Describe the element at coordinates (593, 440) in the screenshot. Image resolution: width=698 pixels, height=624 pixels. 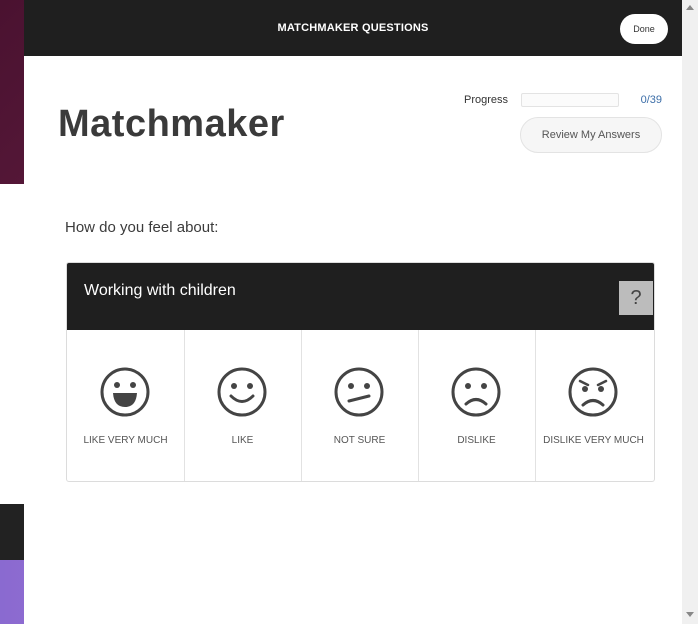
I see `option-label: DISLIKE VERY MUCH` at that location.